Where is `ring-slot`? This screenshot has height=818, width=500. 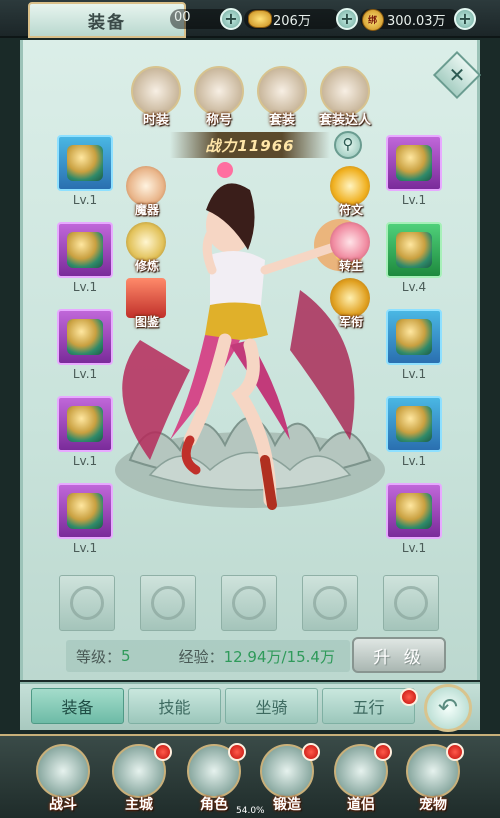 ring-slot is located at coordinates (414, 424).